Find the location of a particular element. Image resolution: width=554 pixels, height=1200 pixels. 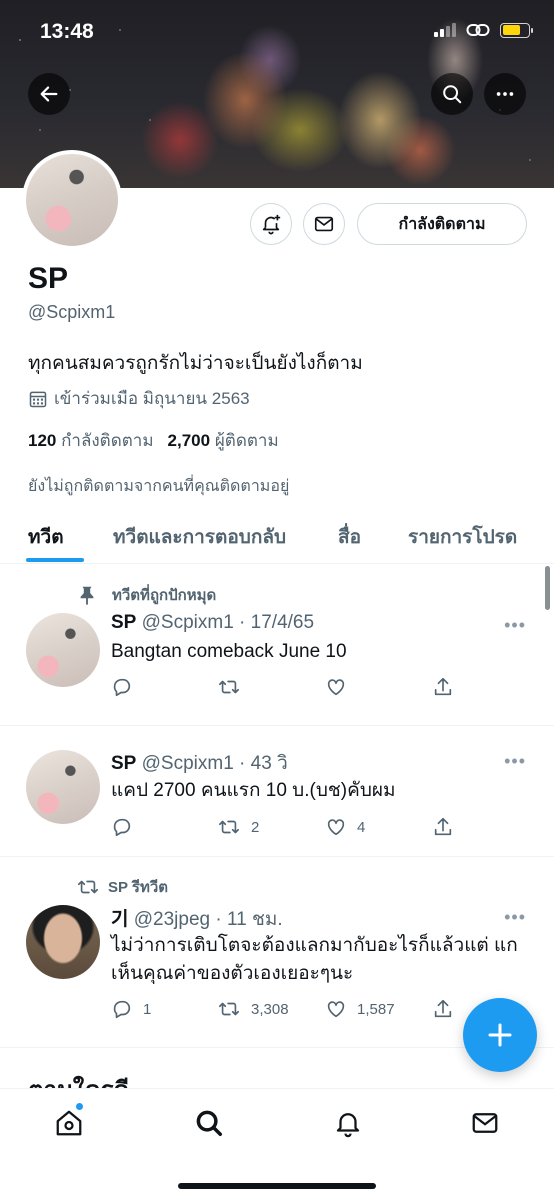

message-button is located at coordinates (324, 224).